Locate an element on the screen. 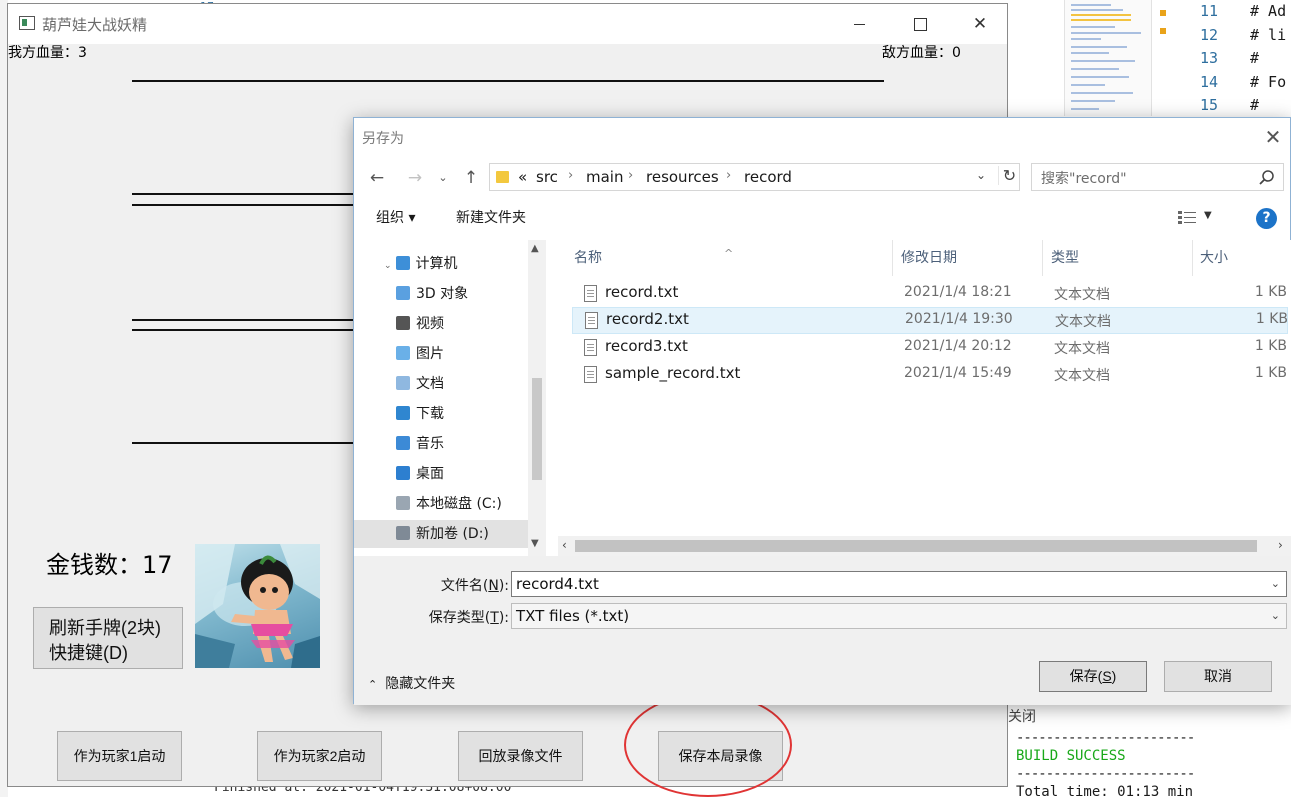 This screenshot has width=1291, height=797. address-dropdown-icon: ⌄ is located at coordinates (981, 175).